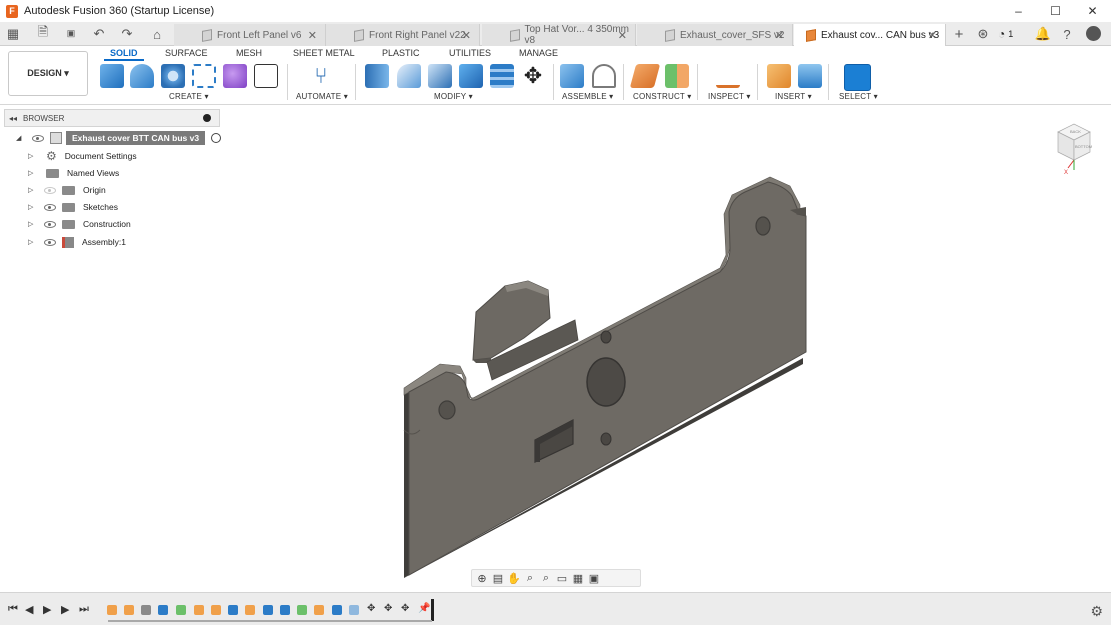  I want to click on notifications-icon: 🔔, so click(1043, 34).